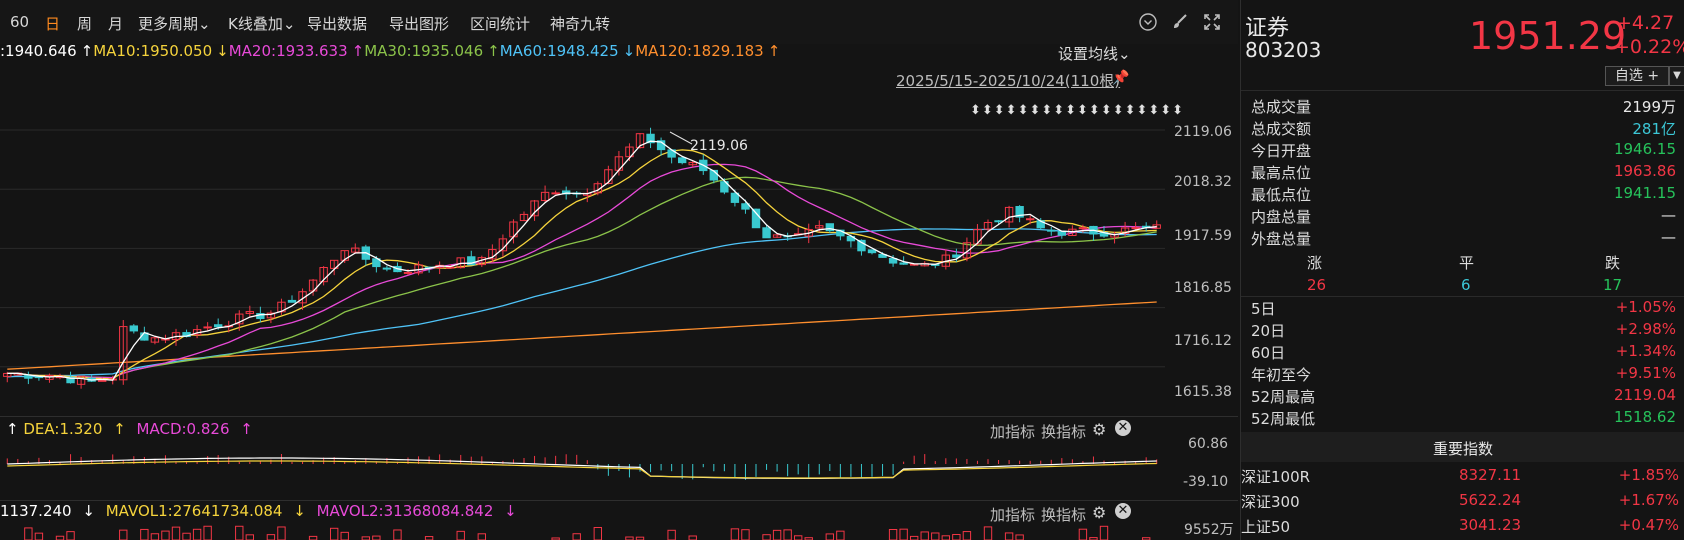 The height and width of the screenshot is (540, 1684). Describe the element at coordinates (580, 23) in the screenshot. I see `magic-nine-button: 神奇九转` at that location.